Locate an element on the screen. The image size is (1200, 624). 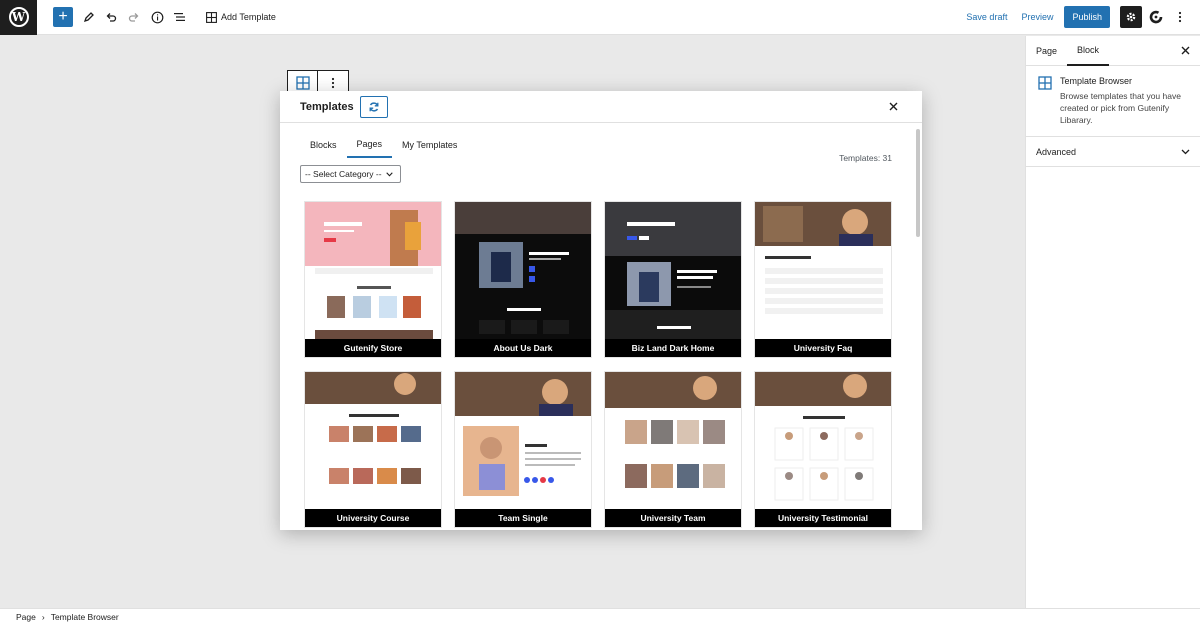
add-block-button: + is located at coordinates (63, 17).